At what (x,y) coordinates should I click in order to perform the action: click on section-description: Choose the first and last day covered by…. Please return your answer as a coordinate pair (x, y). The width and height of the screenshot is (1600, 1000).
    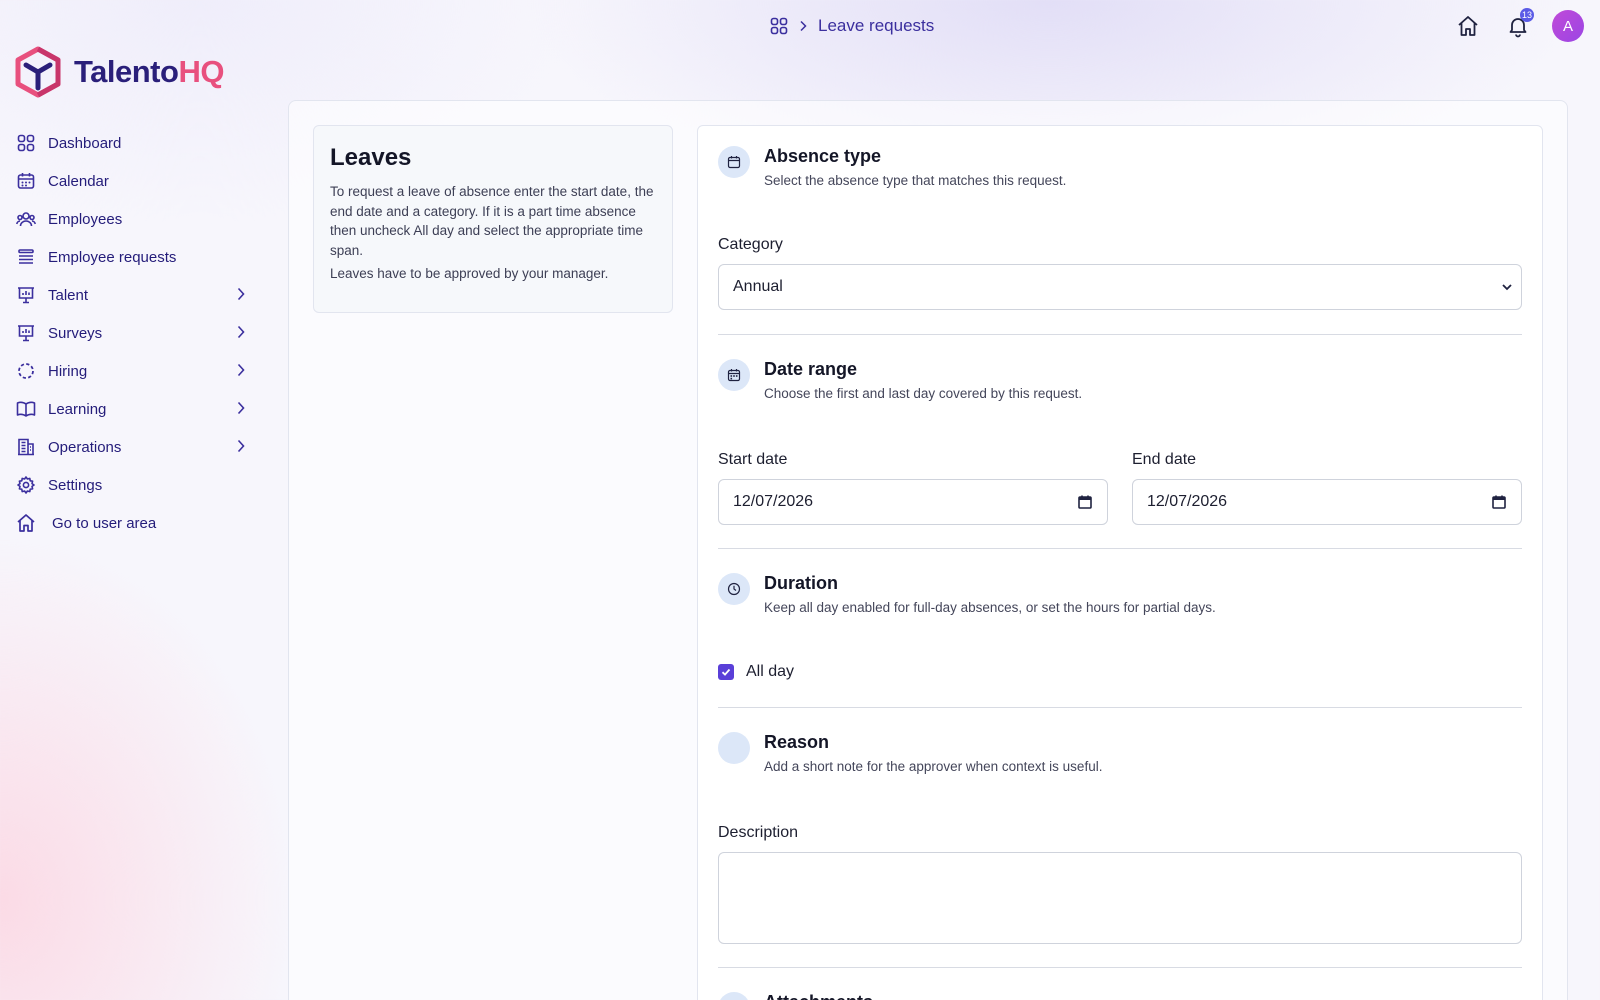
    Looking at the image, I should click on (923, 393).